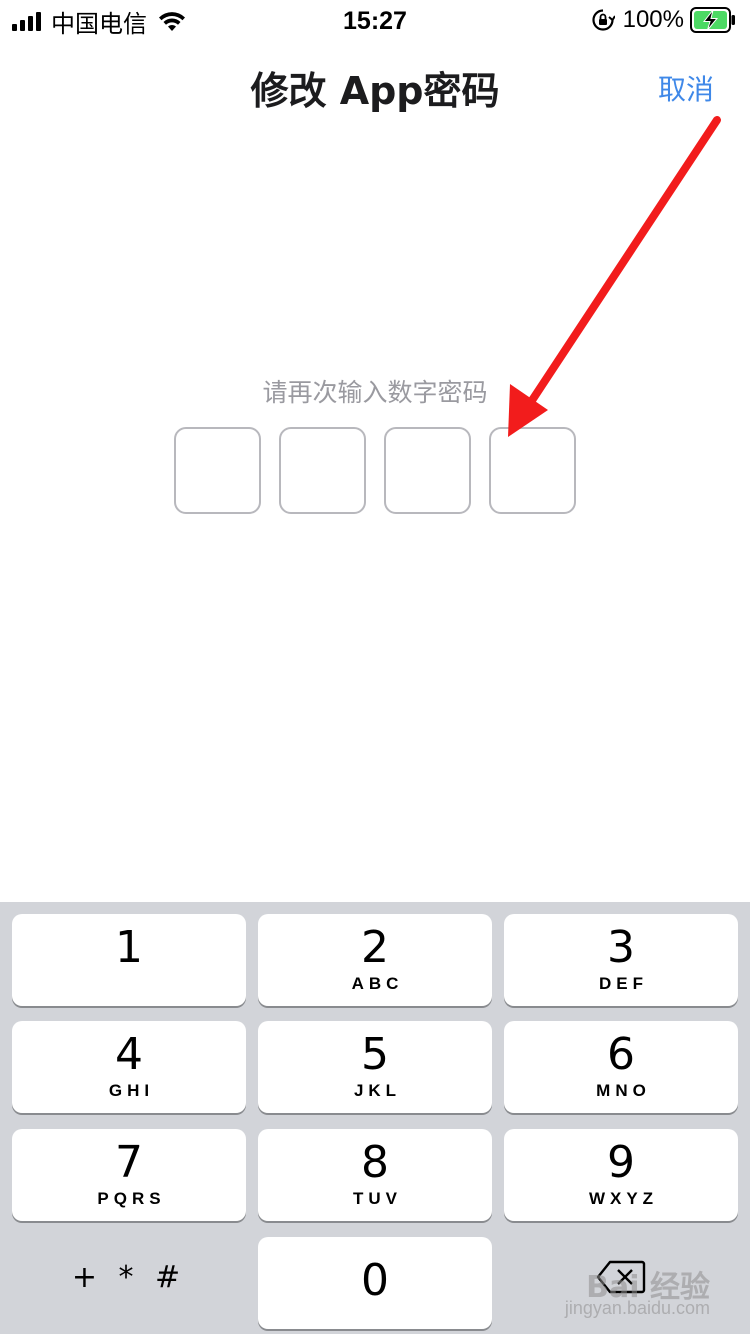  Describe the element at coordinates (621, 1054) in the screenshot. I see `key-digit: 6` at that location.